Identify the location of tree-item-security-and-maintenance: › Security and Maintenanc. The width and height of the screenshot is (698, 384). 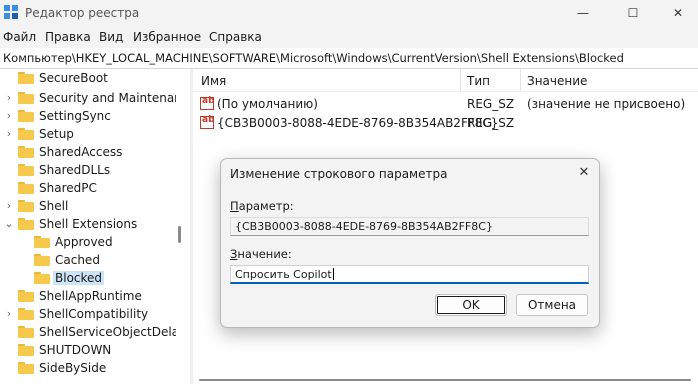
(88, 98).